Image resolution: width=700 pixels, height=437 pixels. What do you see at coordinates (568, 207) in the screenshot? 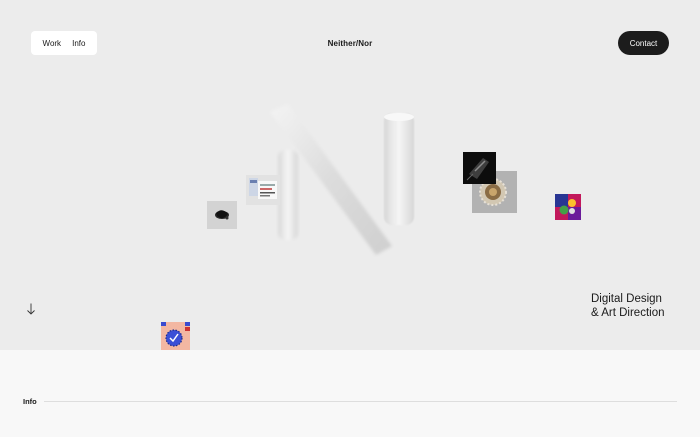
I see `thumbnail-color-blocks` at bounding box center [568, 207].